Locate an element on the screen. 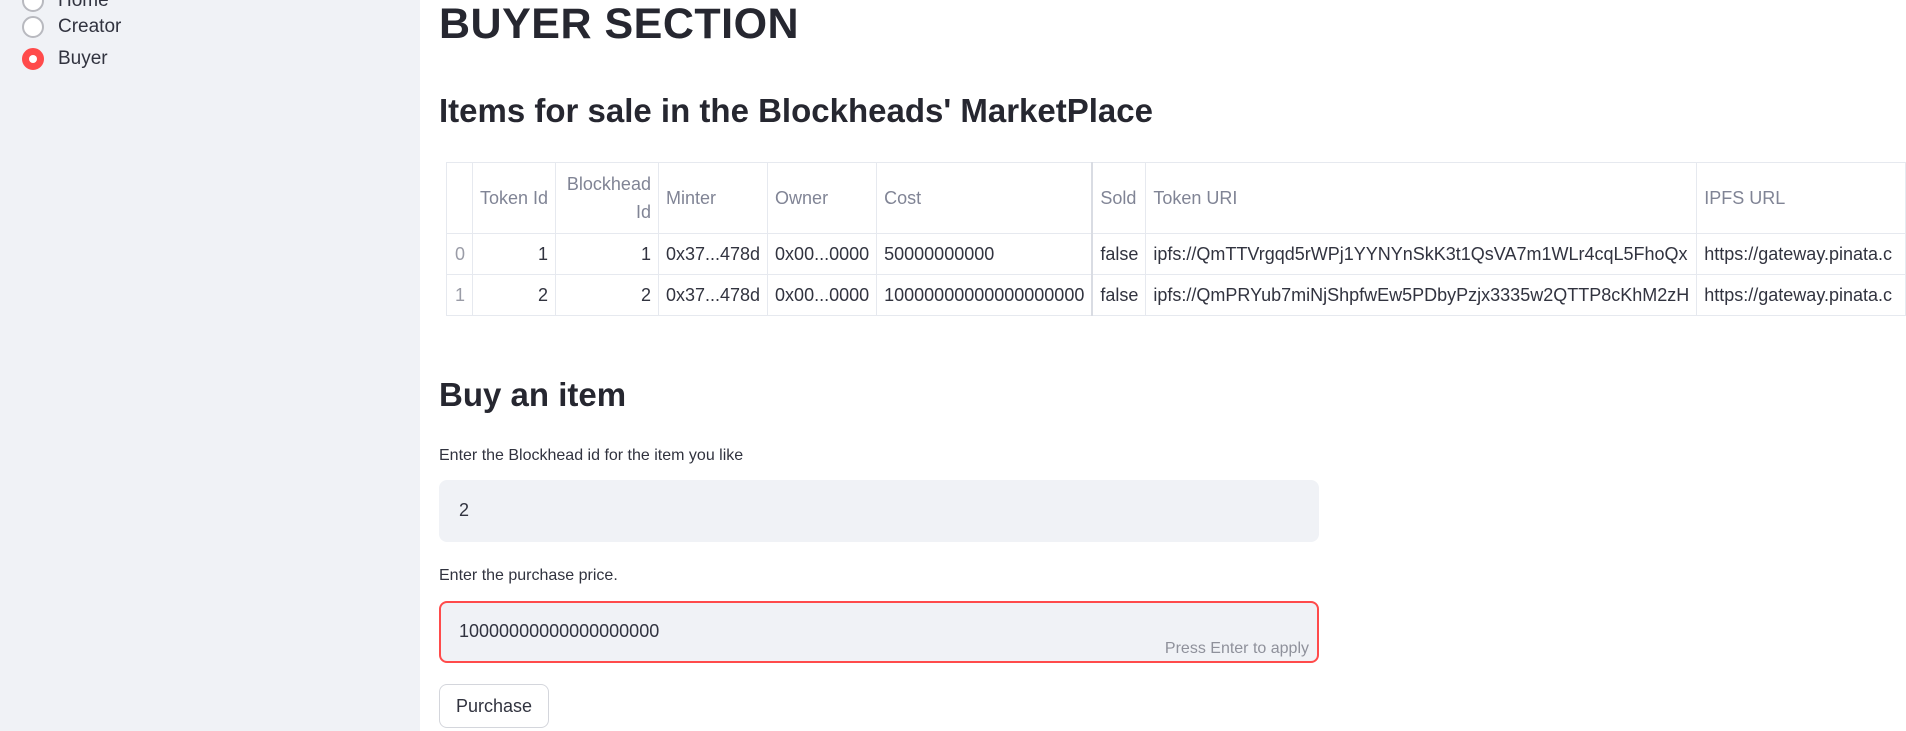 Image resolution: width=1906 pixels, height=731 pixels. table-cell-token-id: 2 is located at coordinates (514, 295).